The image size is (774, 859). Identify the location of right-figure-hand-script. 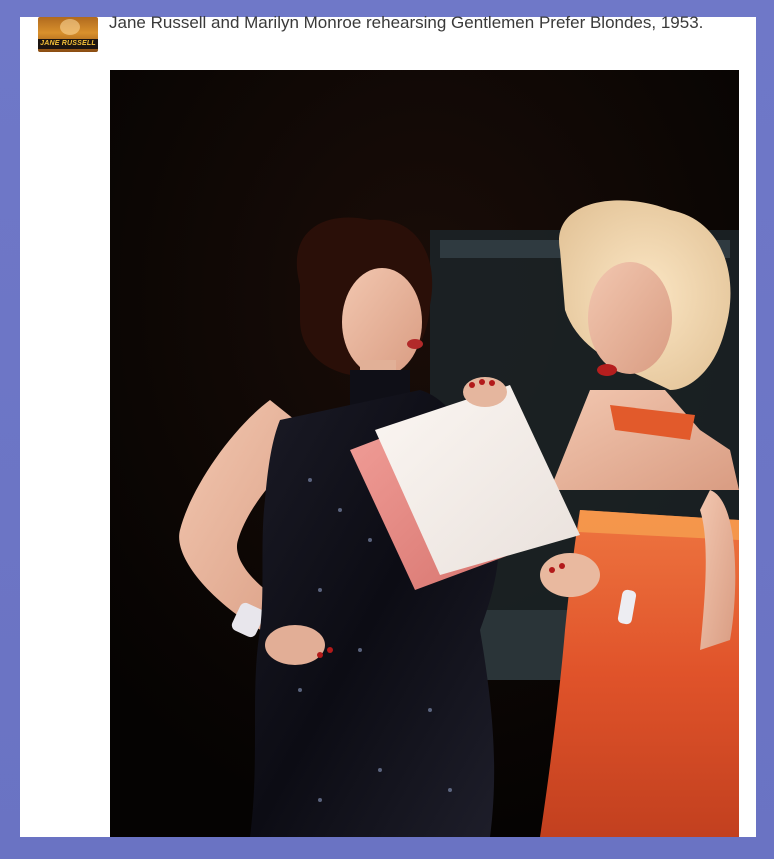
(570, 575).